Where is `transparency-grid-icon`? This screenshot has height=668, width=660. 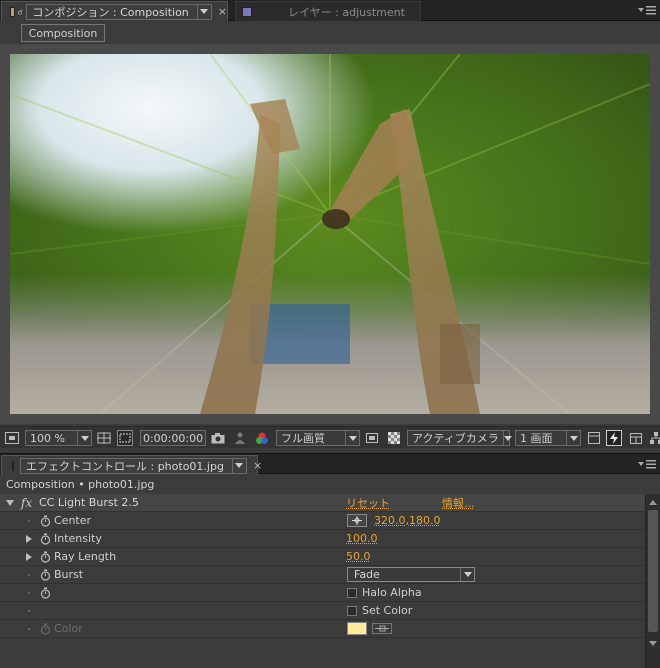
transparency-grid-icon is located at coordinates (394, 438).